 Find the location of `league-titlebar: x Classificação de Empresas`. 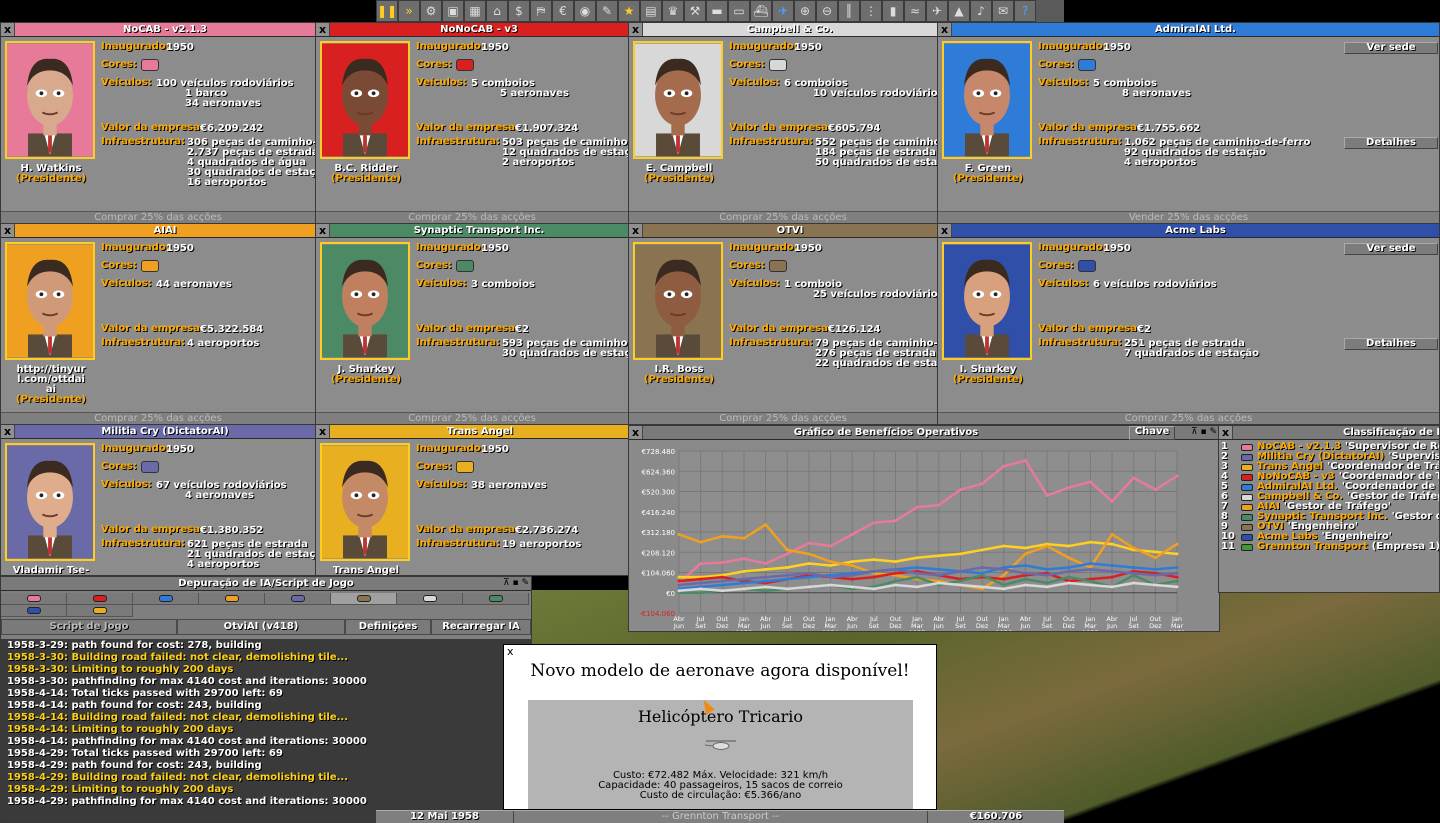

league-titlebar: x Classificação de Empresas is located at coordinates (1329, 433).